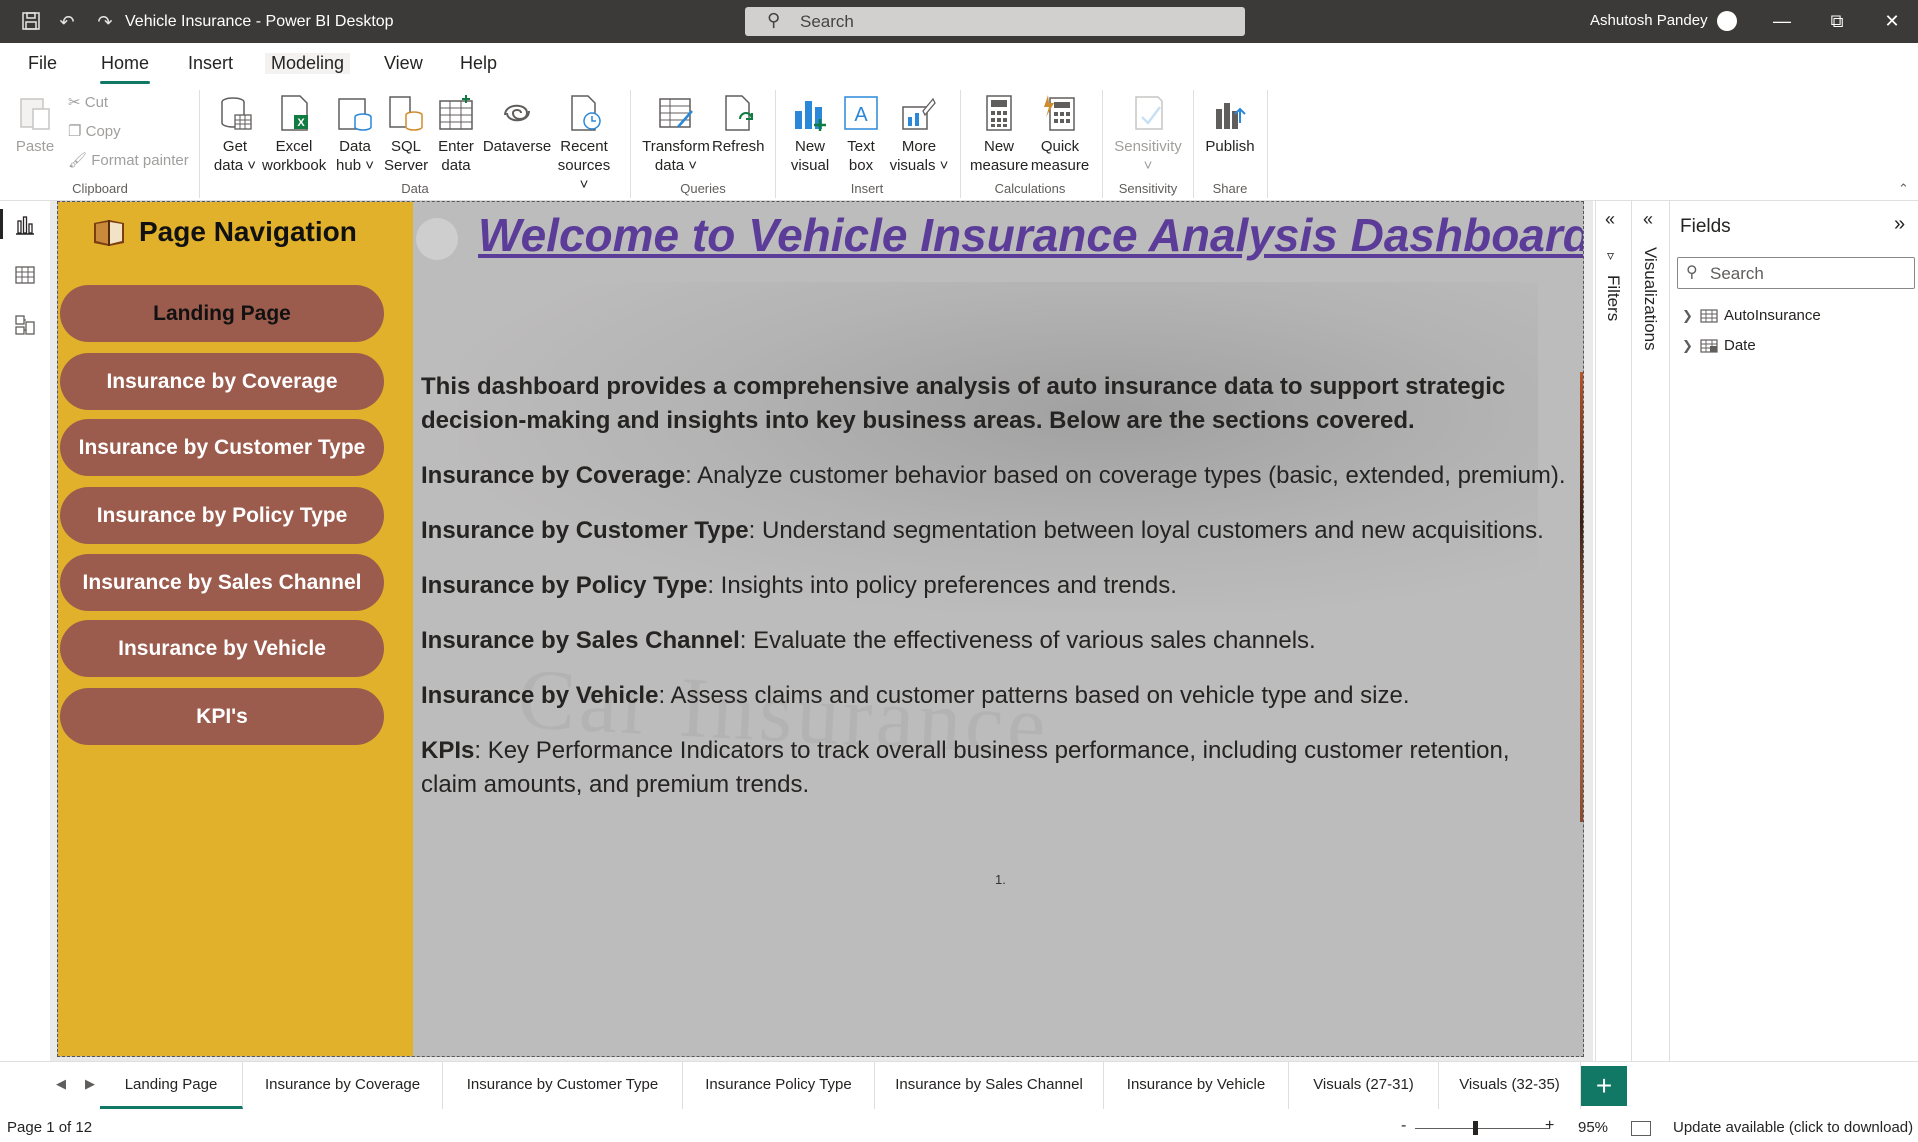  I want to click on close-icon: ✕, so click(1892, 21).